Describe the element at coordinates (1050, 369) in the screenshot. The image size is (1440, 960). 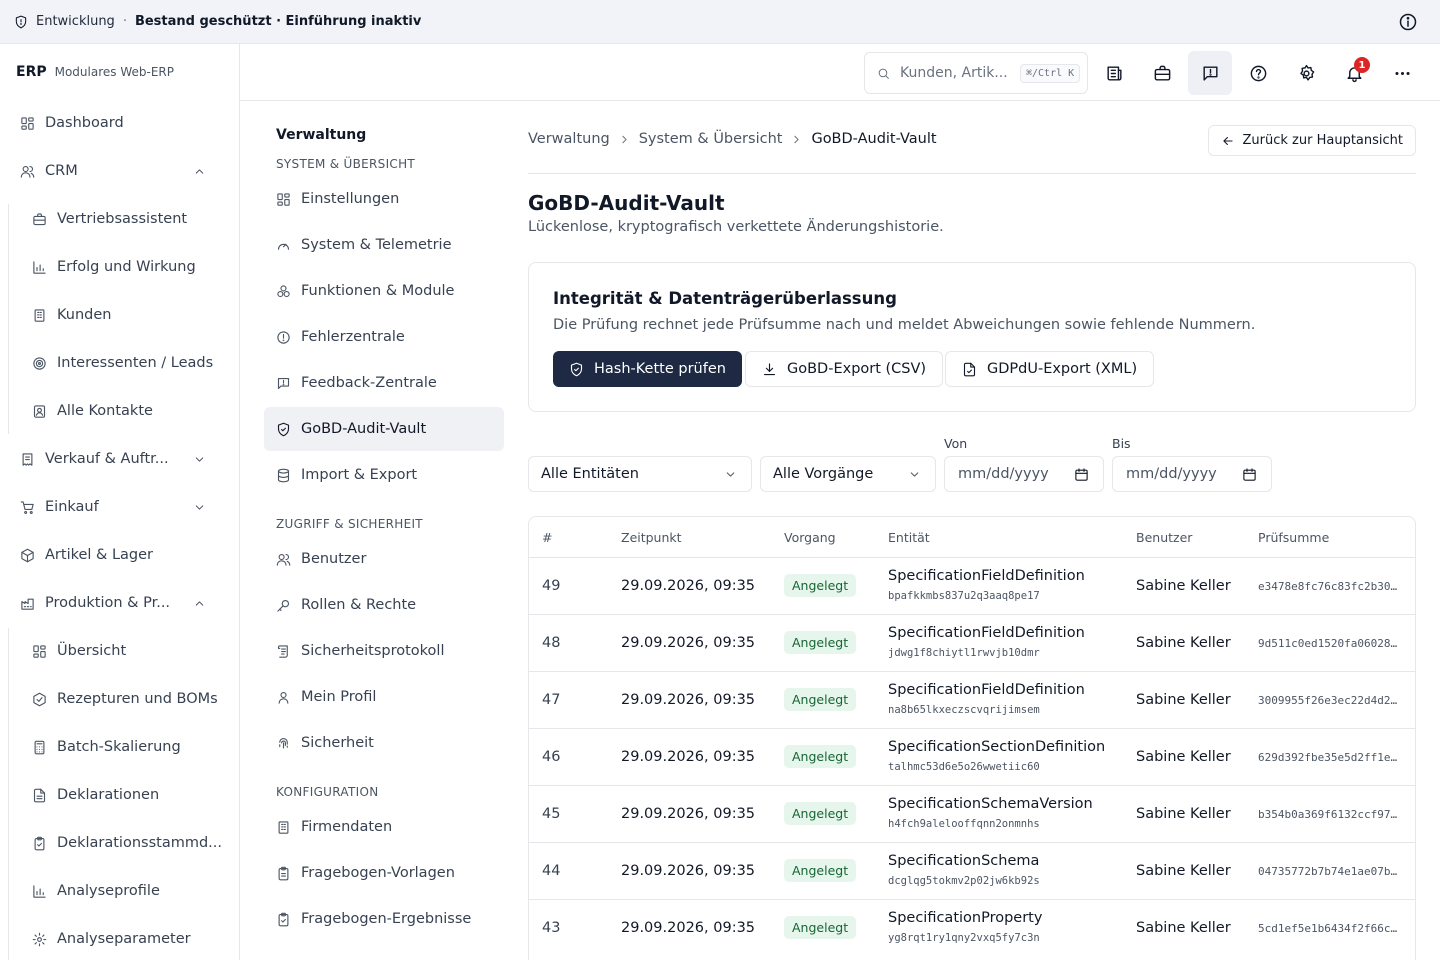
I see `gdpdu-export-xml-button: GDPdU-Export (XML)` at that location.